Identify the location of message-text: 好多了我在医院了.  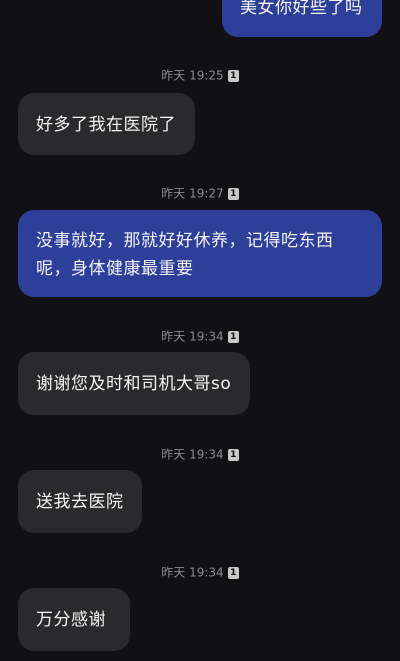
(106, 125).